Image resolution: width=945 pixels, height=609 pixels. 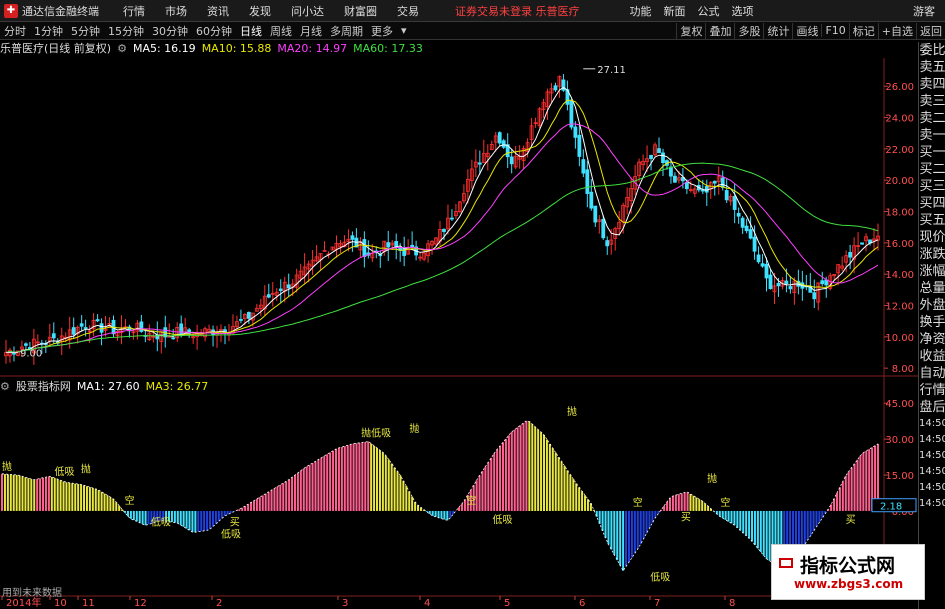 What do you see at coordinates (675, 11) in the screenshot?
I see `menu-item-new-page: 新面` at bounding box center [675, 11].